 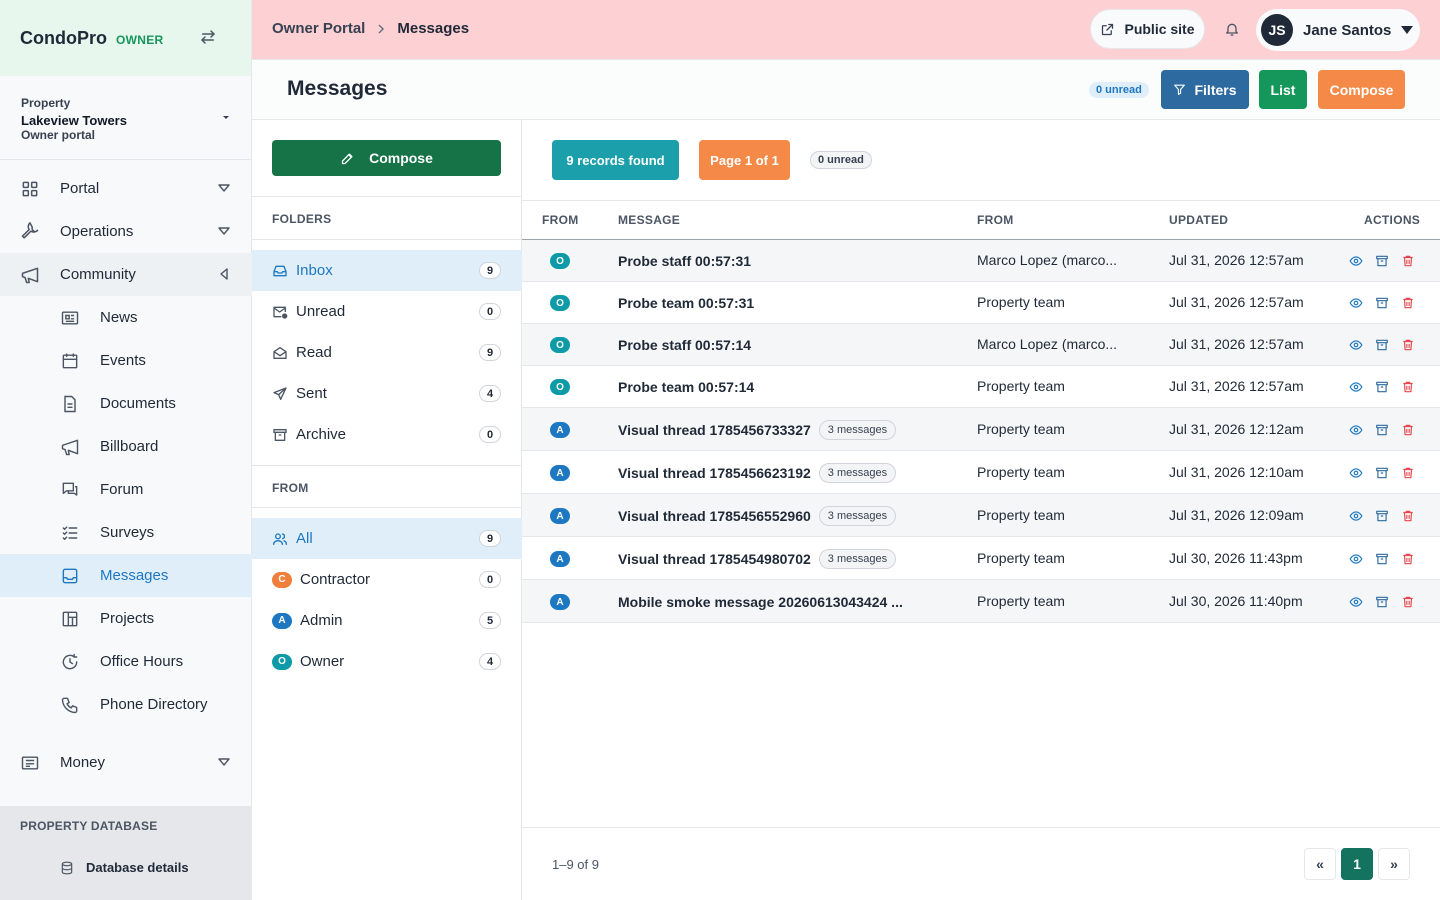 What do you see at coordinates (126, 762) in the screenshot?
I see `nav-money: Money` at bounding box center [126, 762].